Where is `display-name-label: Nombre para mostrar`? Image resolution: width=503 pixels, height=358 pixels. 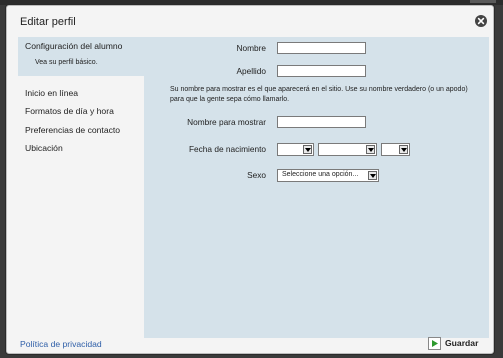 display-name-label: Nombre para mostrar is located at coordinates (226, 122).